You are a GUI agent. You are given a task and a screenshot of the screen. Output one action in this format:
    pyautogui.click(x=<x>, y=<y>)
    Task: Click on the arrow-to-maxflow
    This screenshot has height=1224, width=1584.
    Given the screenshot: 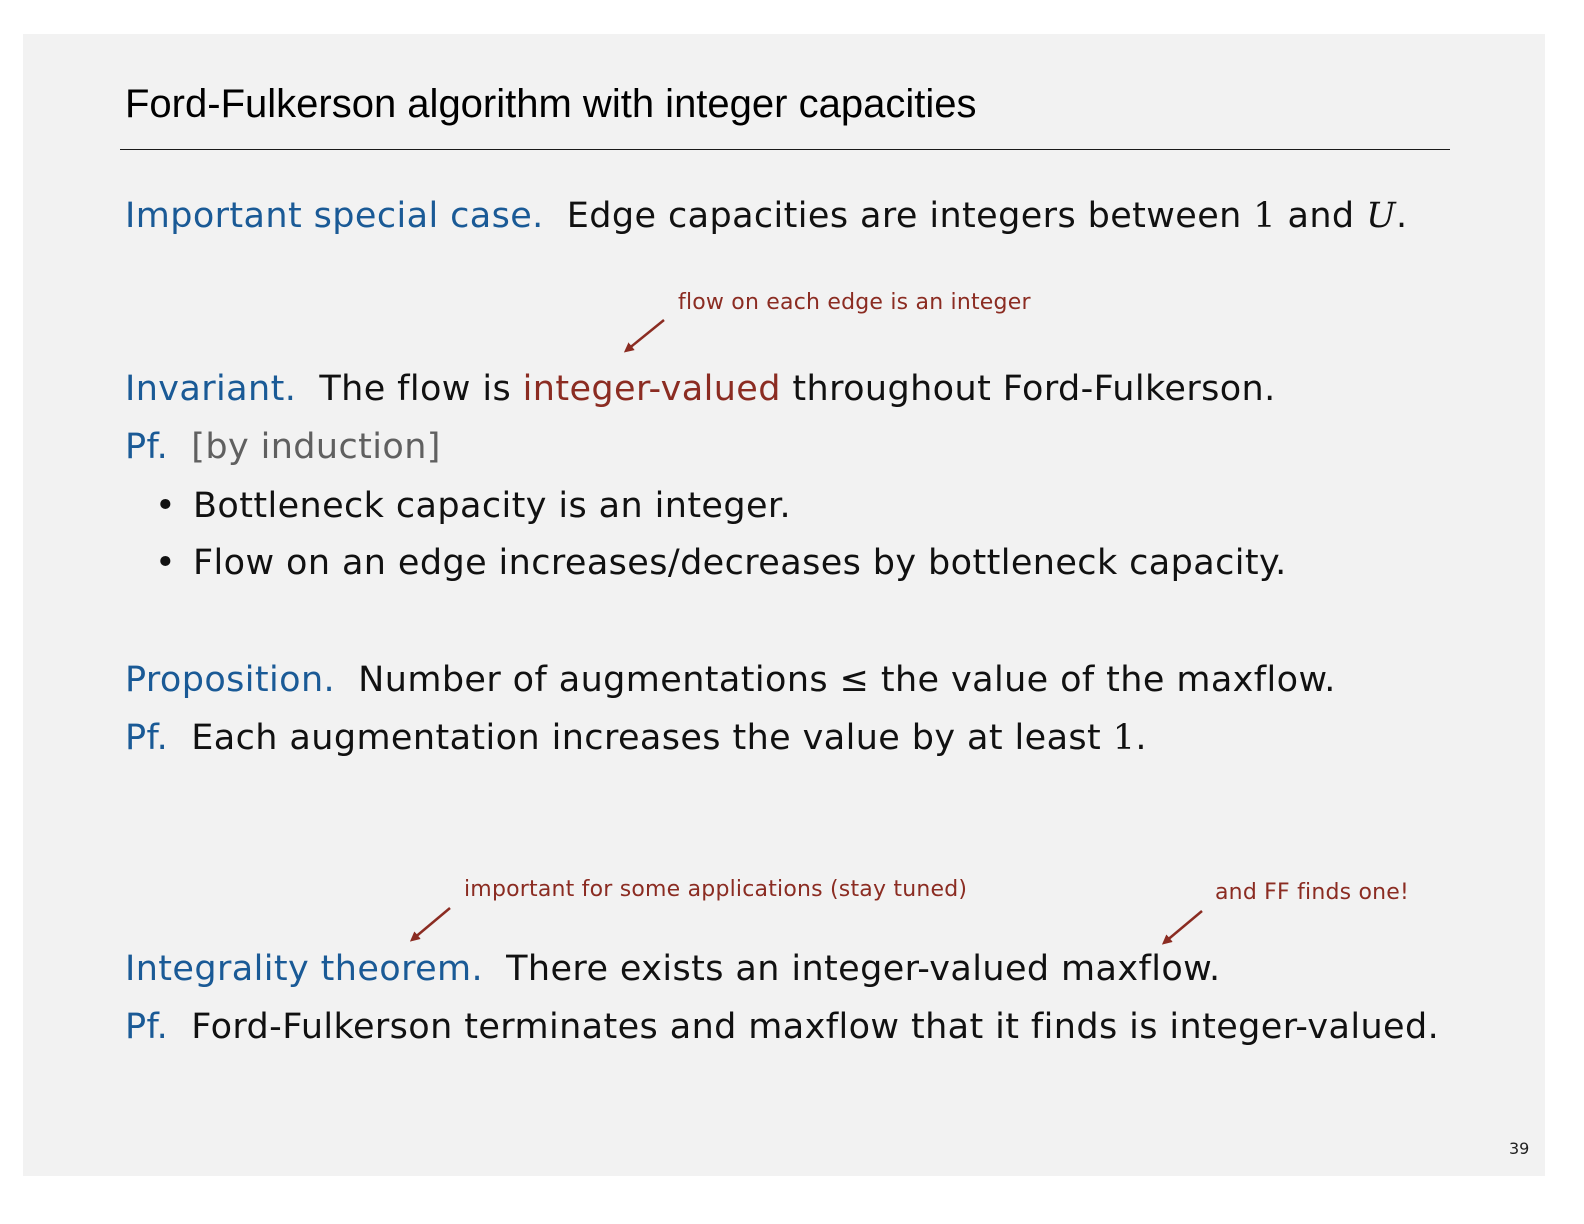 What is the action you would take?
    pyautogui.click(x=1182, y=927)
    